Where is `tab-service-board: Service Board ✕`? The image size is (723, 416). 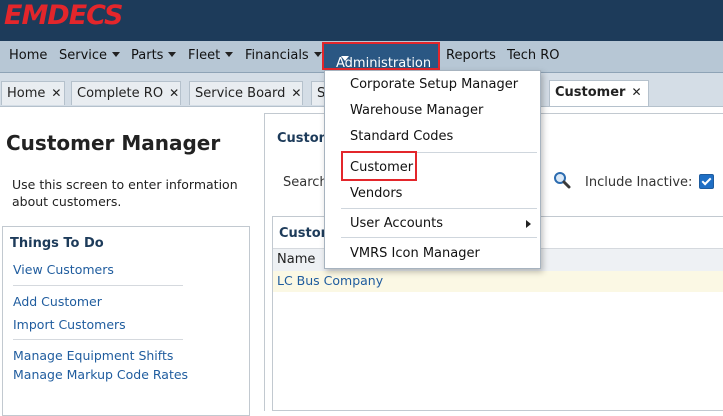 tab-service-board: Service Board ✕ is located at coordinates (246, 93).